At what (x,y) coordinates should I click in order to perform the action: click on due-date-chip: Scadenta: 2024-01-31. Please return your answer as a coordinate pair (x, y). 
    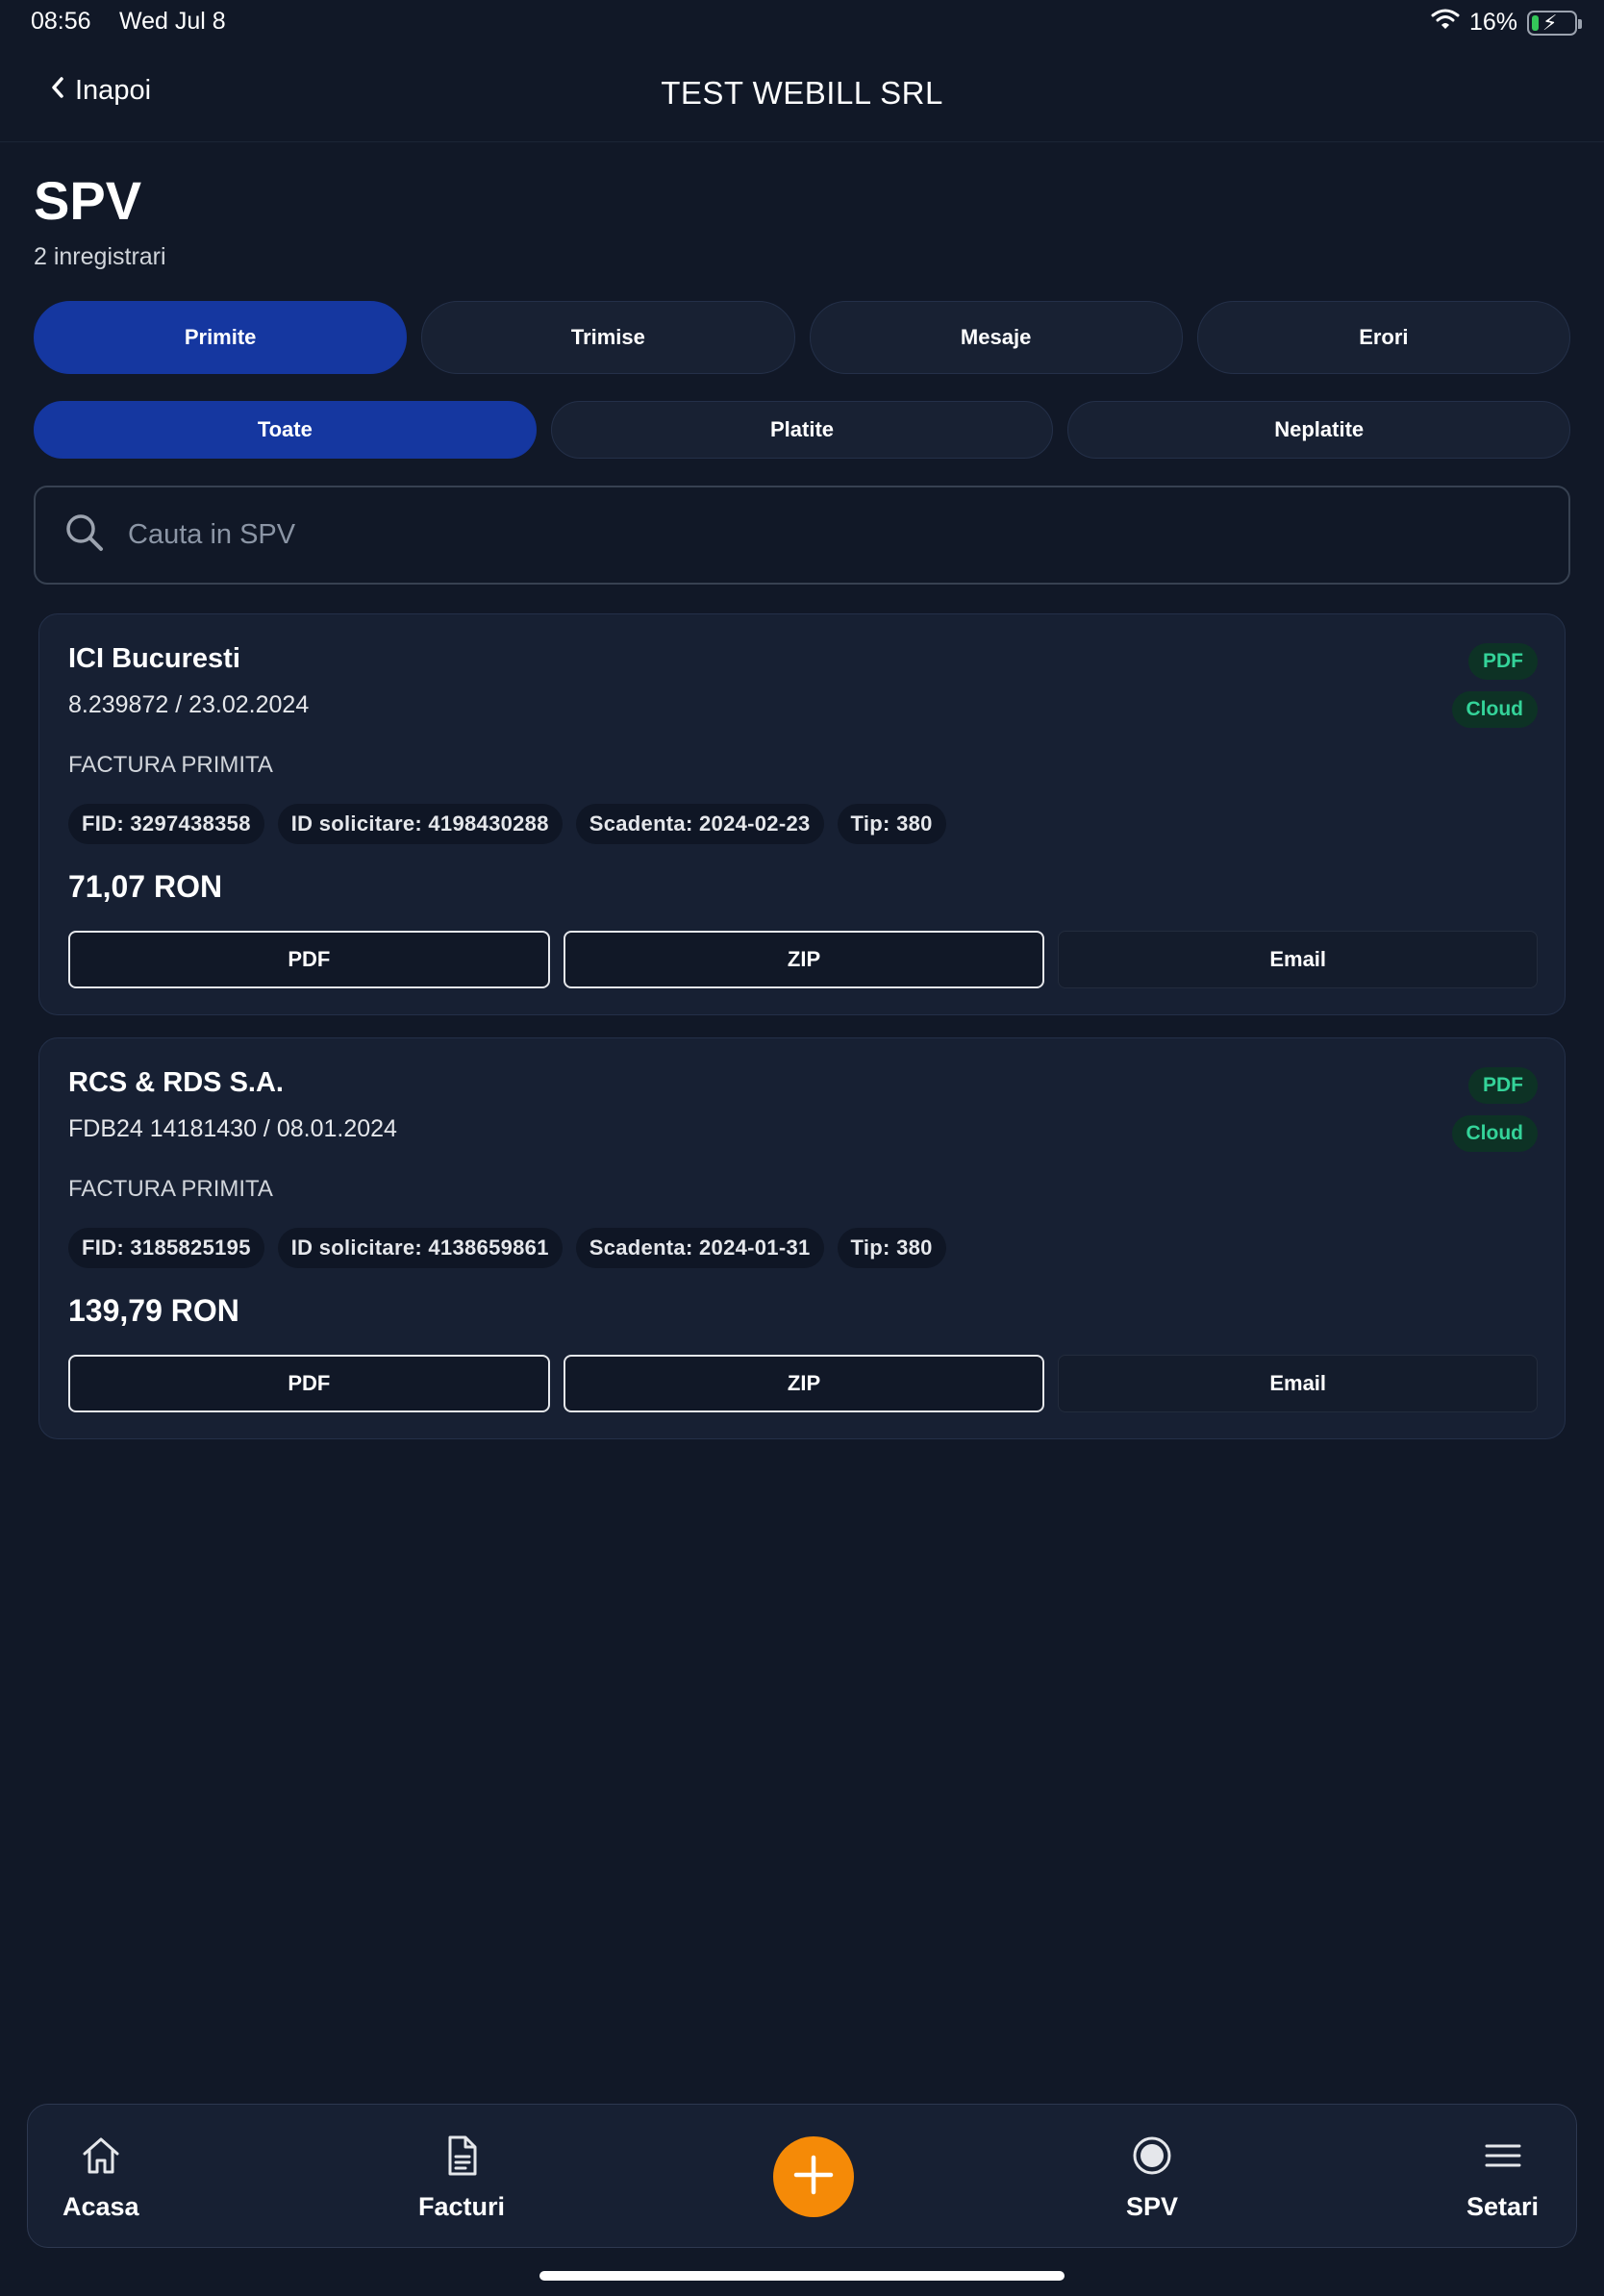
    Looking at the image, I should click on (699, 1248).